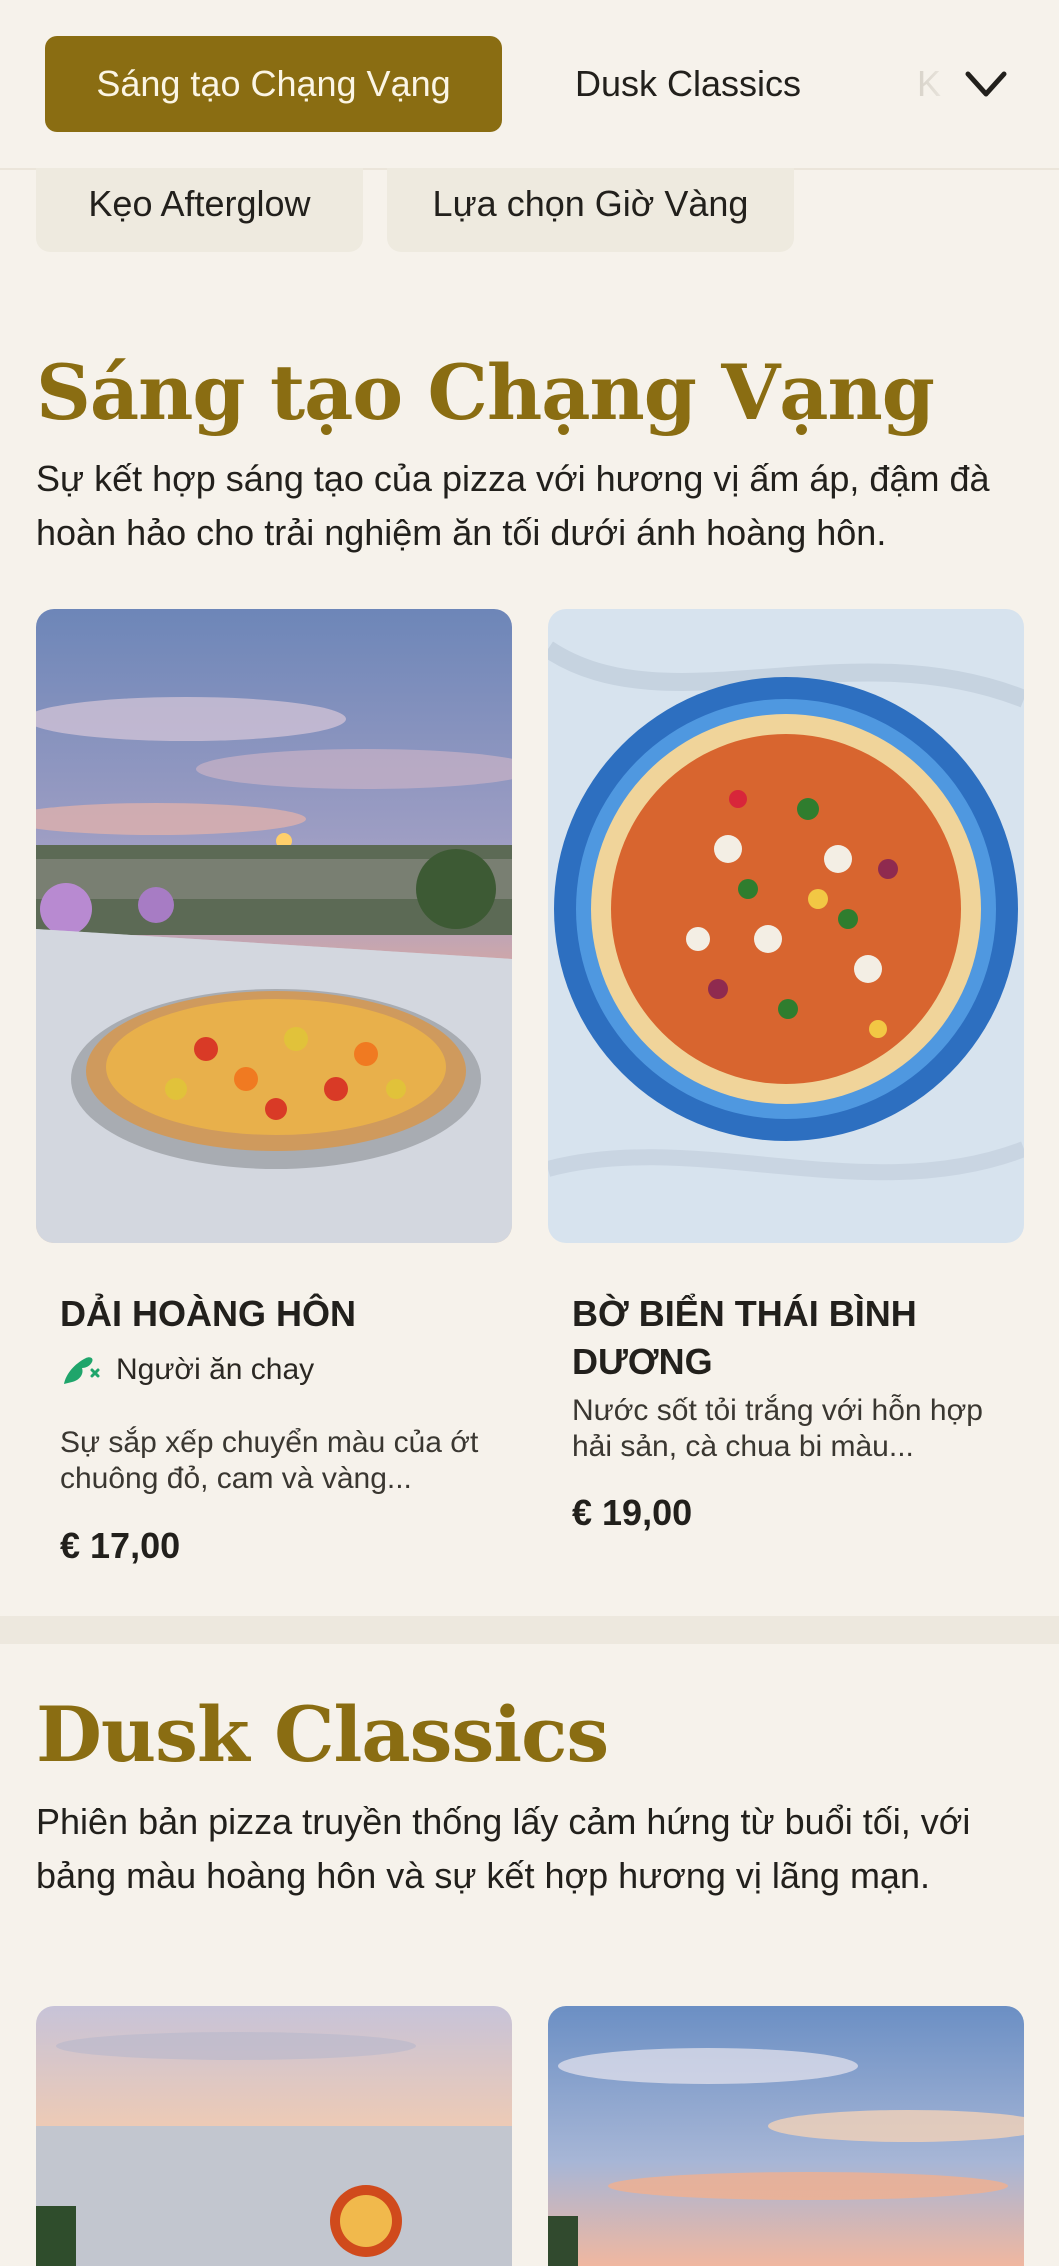  What do you see at coordinates (322, 1734) in the screenshot?
I see `section-title: Dusk Classics` at bounding box center [322, 1734].